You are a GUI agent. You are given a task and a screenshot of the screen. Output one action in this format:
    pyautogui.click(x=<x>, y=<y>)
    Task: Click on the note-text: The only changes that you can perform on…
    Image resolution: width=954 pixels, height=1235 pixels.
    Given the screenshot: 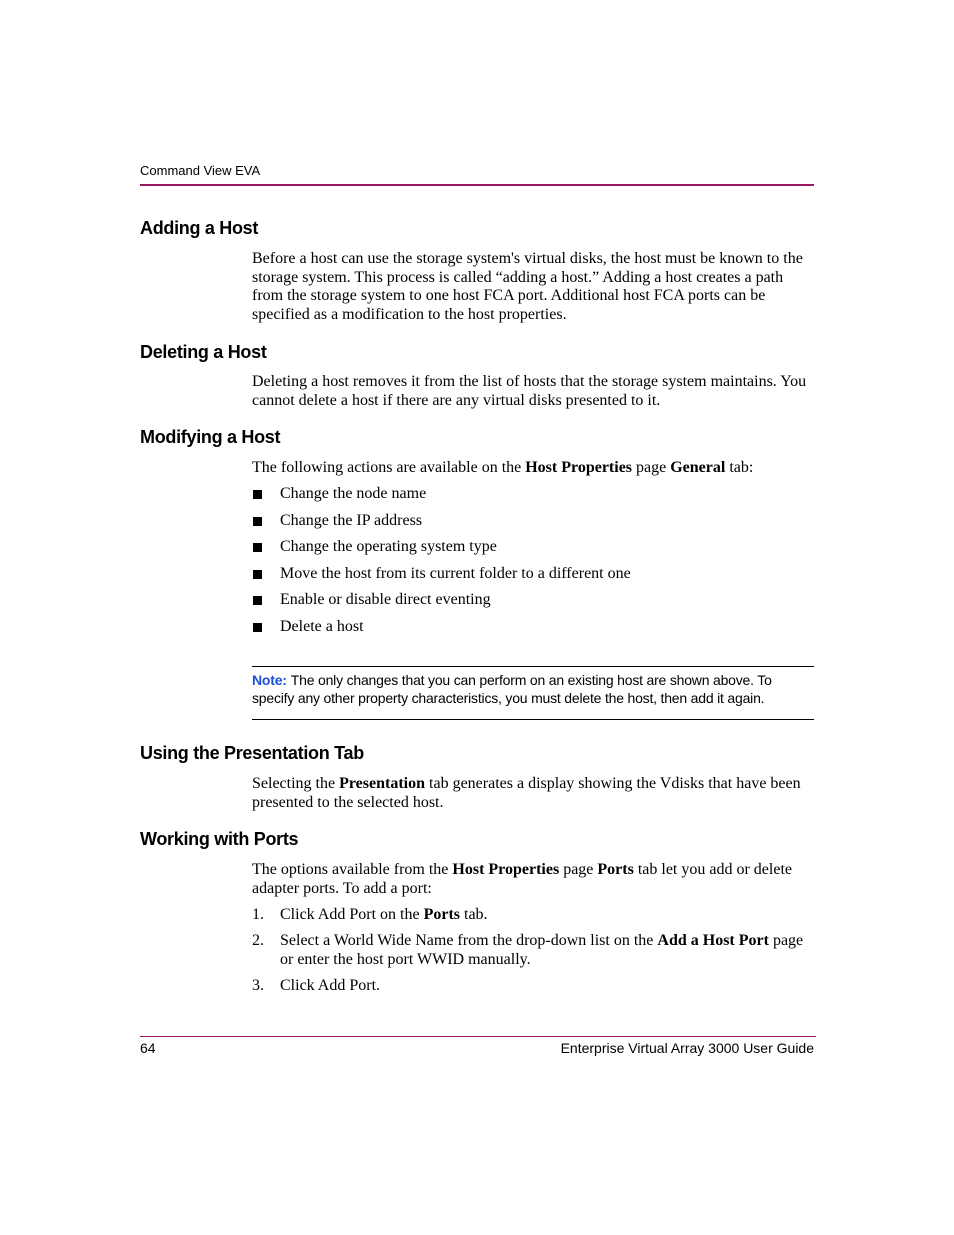 What is the action you would take?
    pyautogui.click(x=512, y=689)
    